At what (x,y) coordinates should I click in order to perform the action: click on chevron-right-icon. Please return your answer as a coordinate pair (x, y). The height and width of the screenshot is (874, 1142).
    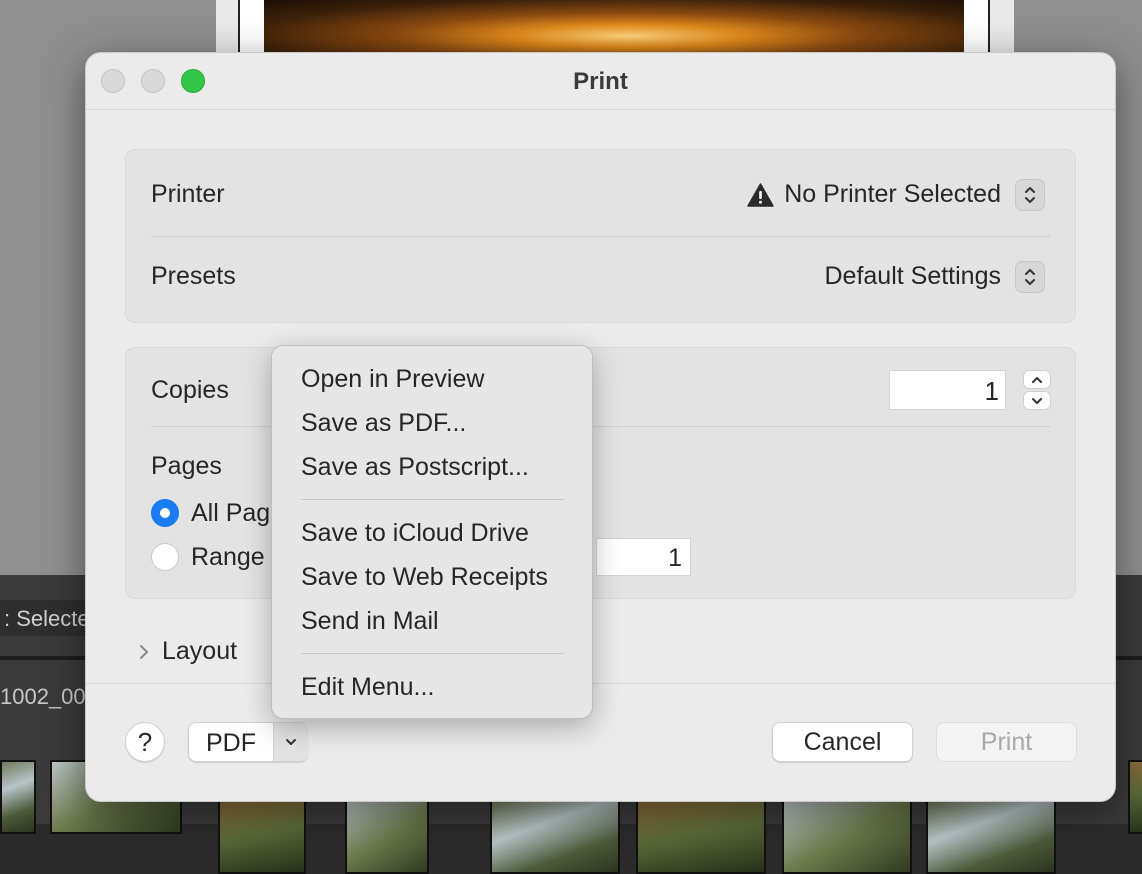
    Looking at the image, I should click on (144, 651).